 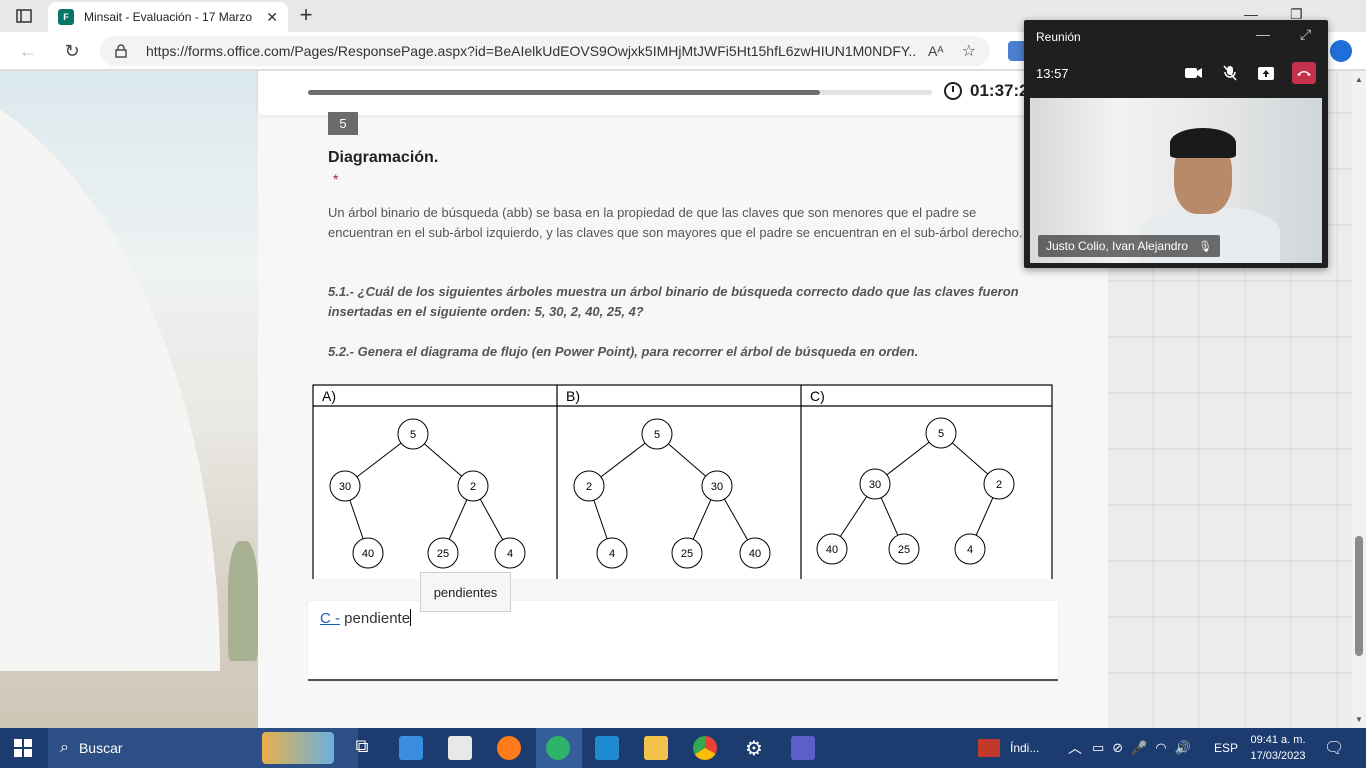 What do you see at coordinates (717, 487) in the screenshot?
I see `tree-b-node: 30` at bounding box center [717, 487].